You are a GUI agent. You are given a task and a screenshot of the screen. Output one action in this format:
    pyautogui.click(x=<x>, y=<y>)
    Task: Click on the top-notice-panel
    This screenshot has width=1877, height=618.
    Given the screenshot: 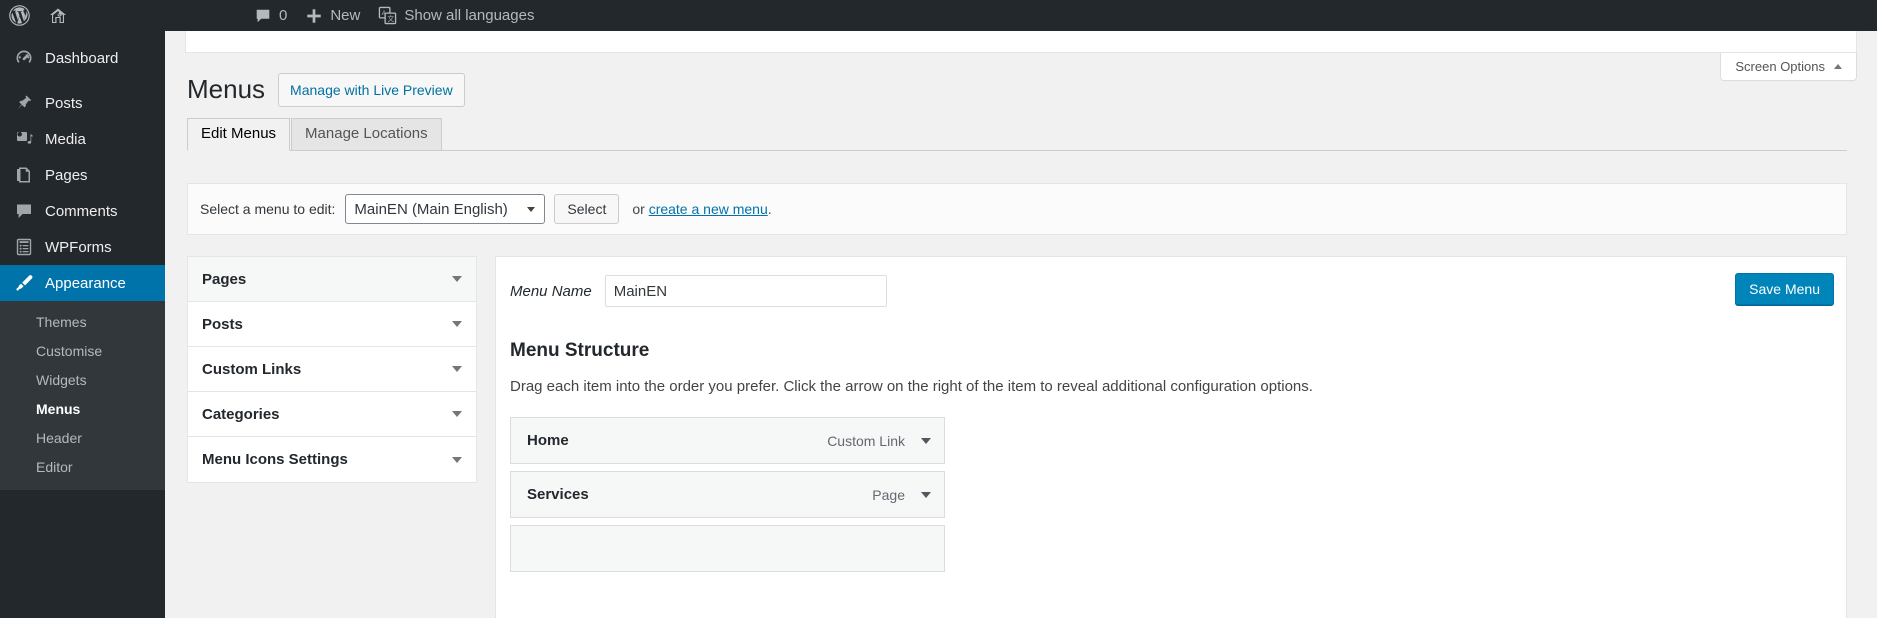 What is the action you would take?
    pyautogui.click(x=1021, y=42)
    